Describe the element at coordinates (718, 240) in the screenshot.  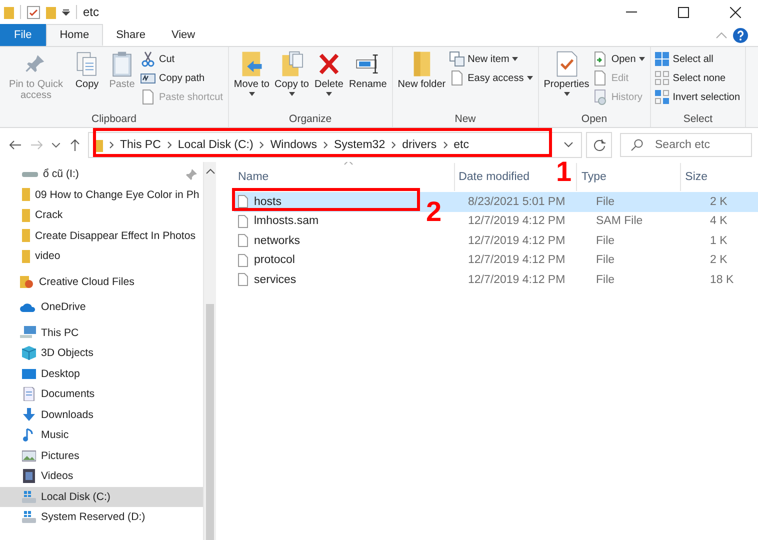
I see `table-cell-text: 1 K` at that location.